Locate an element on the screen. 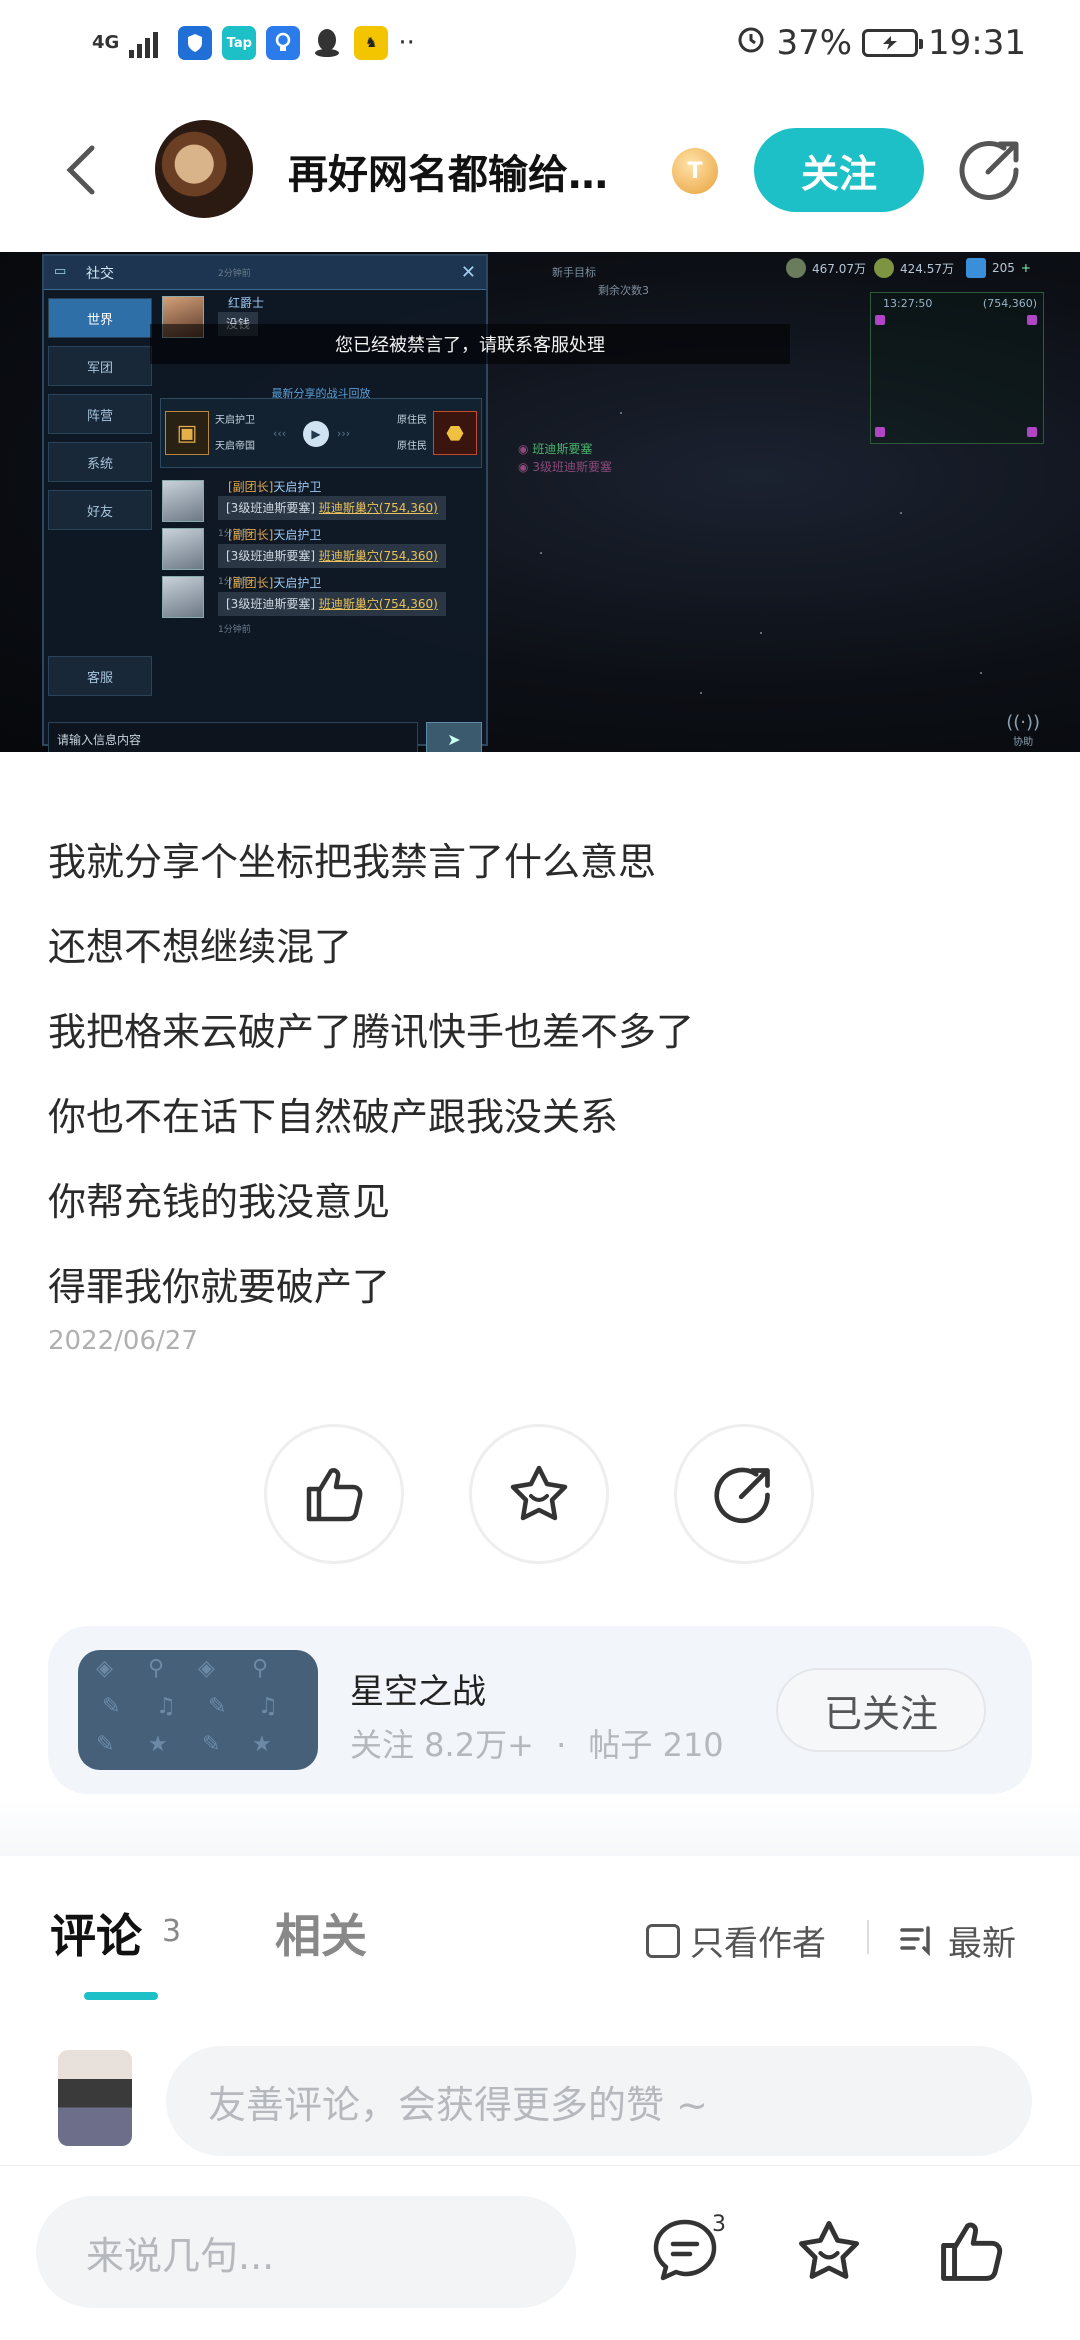  taptap-app-icon: Tap is located at coordinates (239, 43).